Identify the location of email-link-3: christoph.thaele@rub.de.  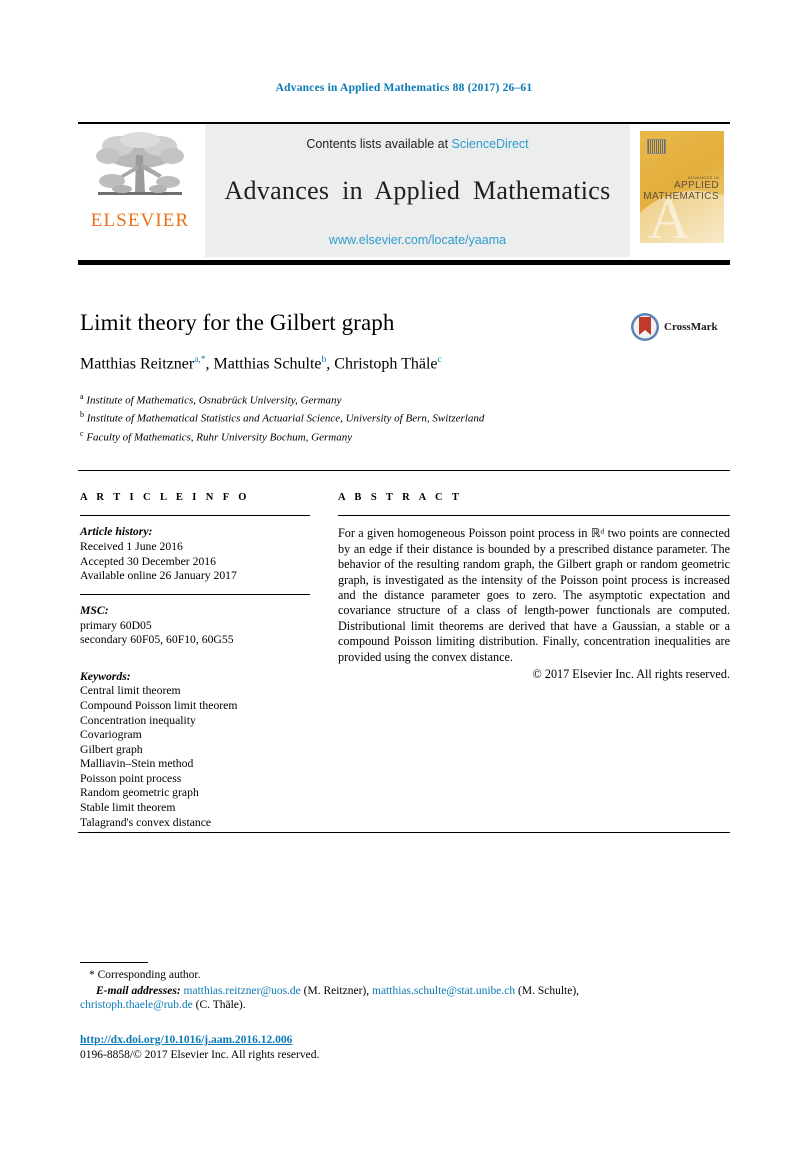
(136, 1005).